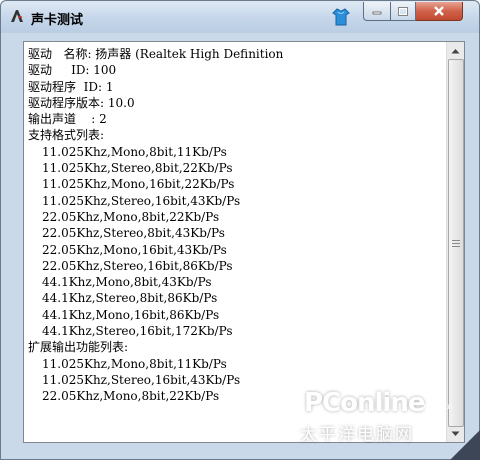  I want to click on watermark-subtitle: 太平洋电脑网, so click(357, 435).